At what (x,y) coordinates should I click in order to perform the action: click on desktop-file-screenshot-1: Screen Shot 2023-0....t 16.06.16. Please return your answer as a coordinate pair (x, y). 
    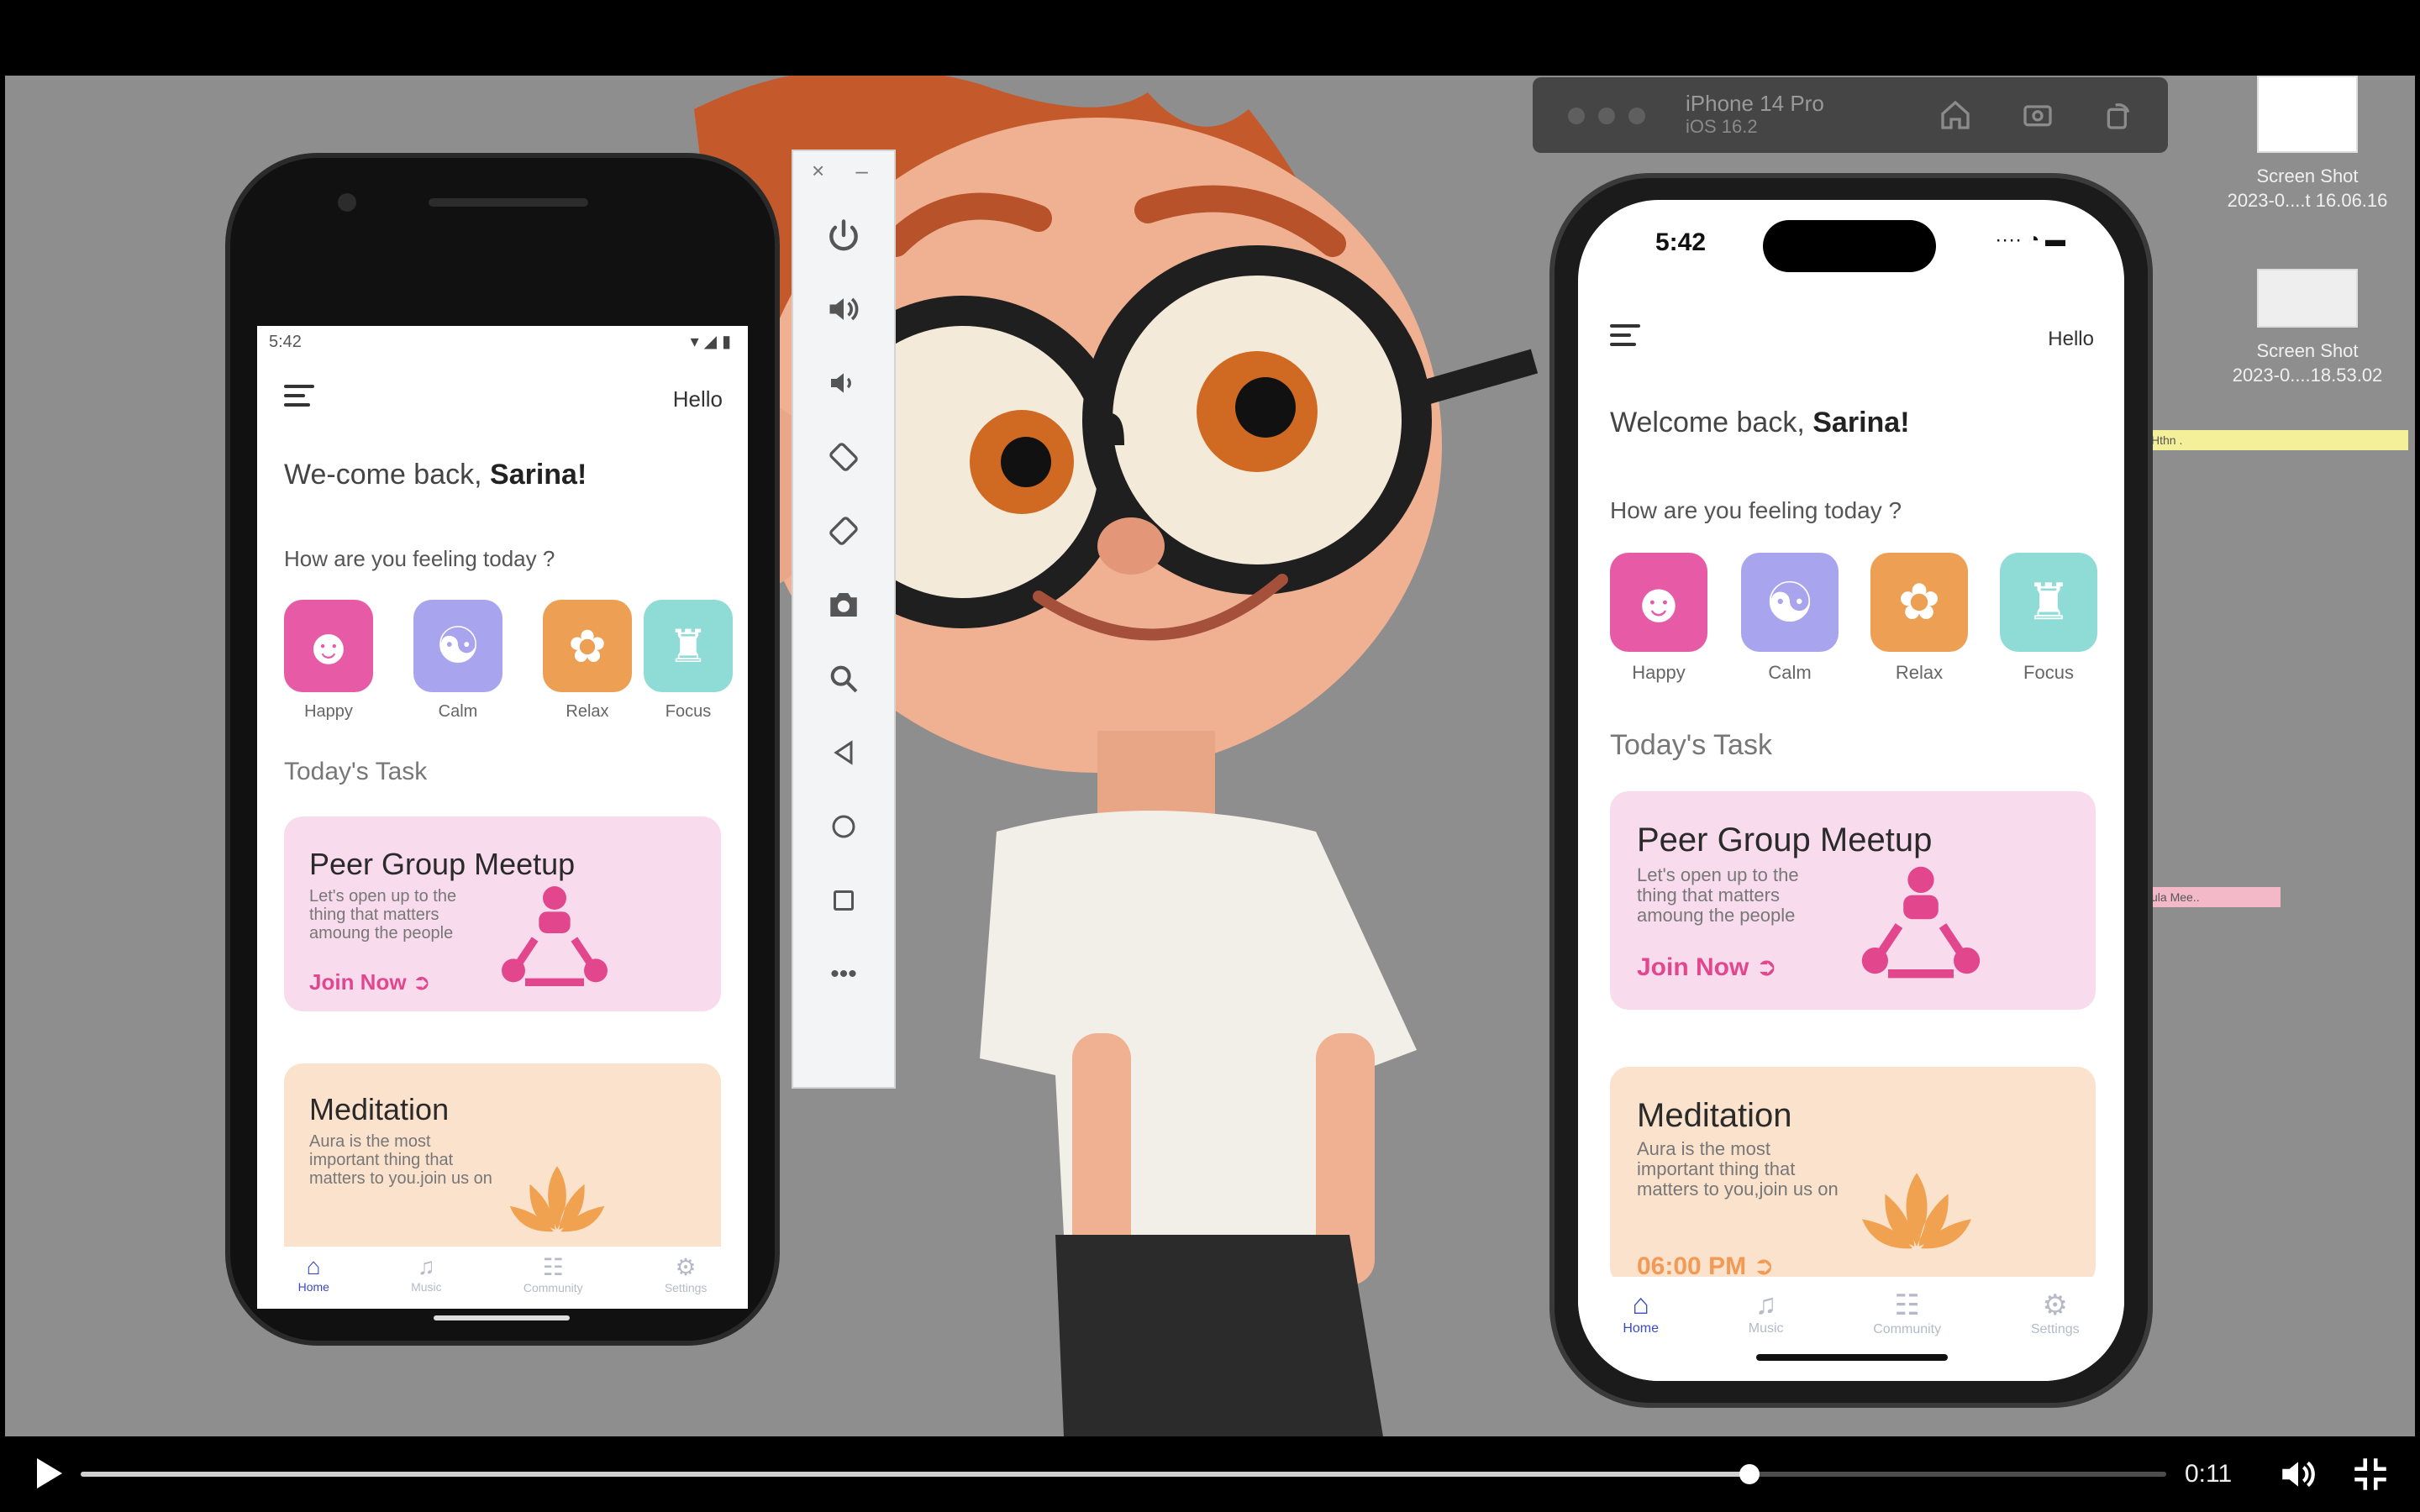
    Looking at the image, I should click on (2298, 144).